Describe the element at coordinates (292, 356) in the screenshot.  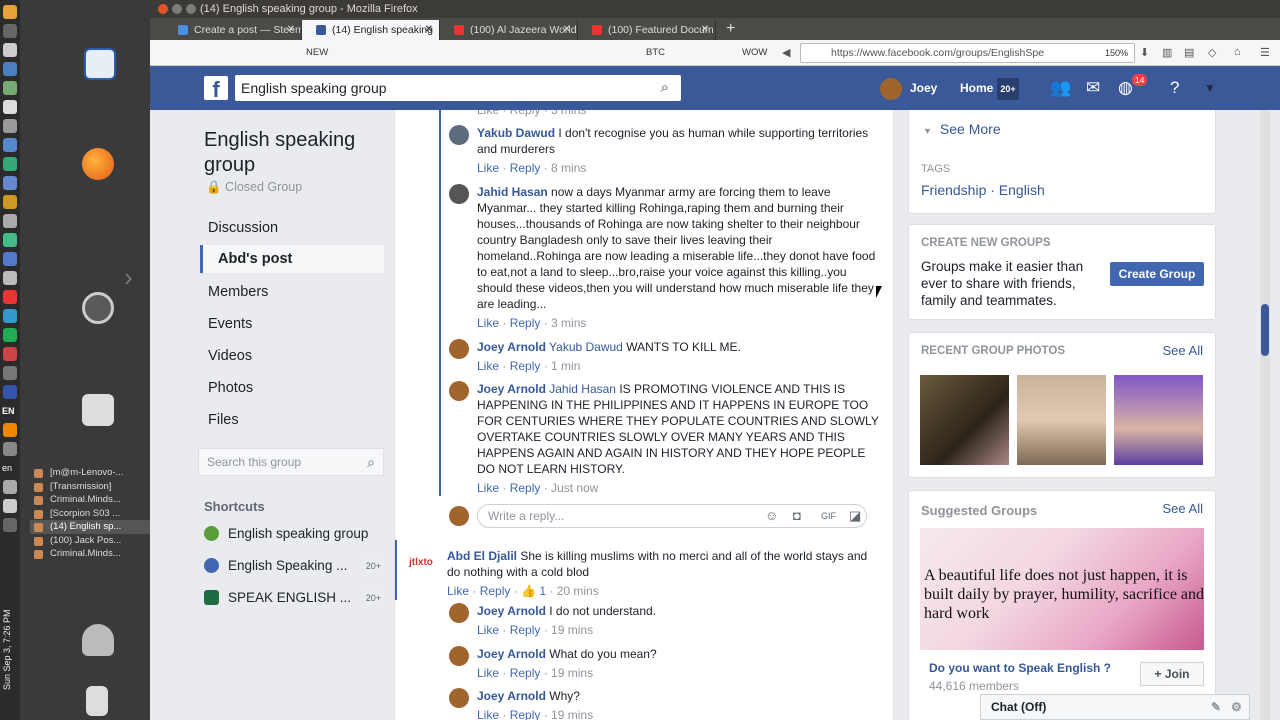
I see `nav-videos: Videos` at that location.